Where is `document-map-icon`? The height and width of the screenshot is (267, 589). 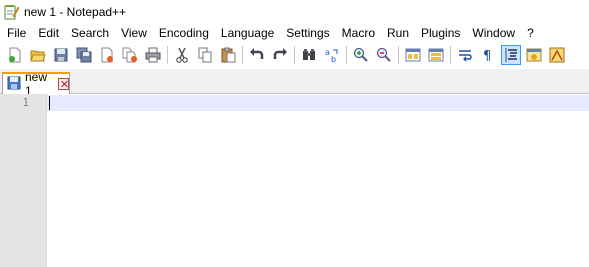 document-map-icon is located at coordinates (534, 55).